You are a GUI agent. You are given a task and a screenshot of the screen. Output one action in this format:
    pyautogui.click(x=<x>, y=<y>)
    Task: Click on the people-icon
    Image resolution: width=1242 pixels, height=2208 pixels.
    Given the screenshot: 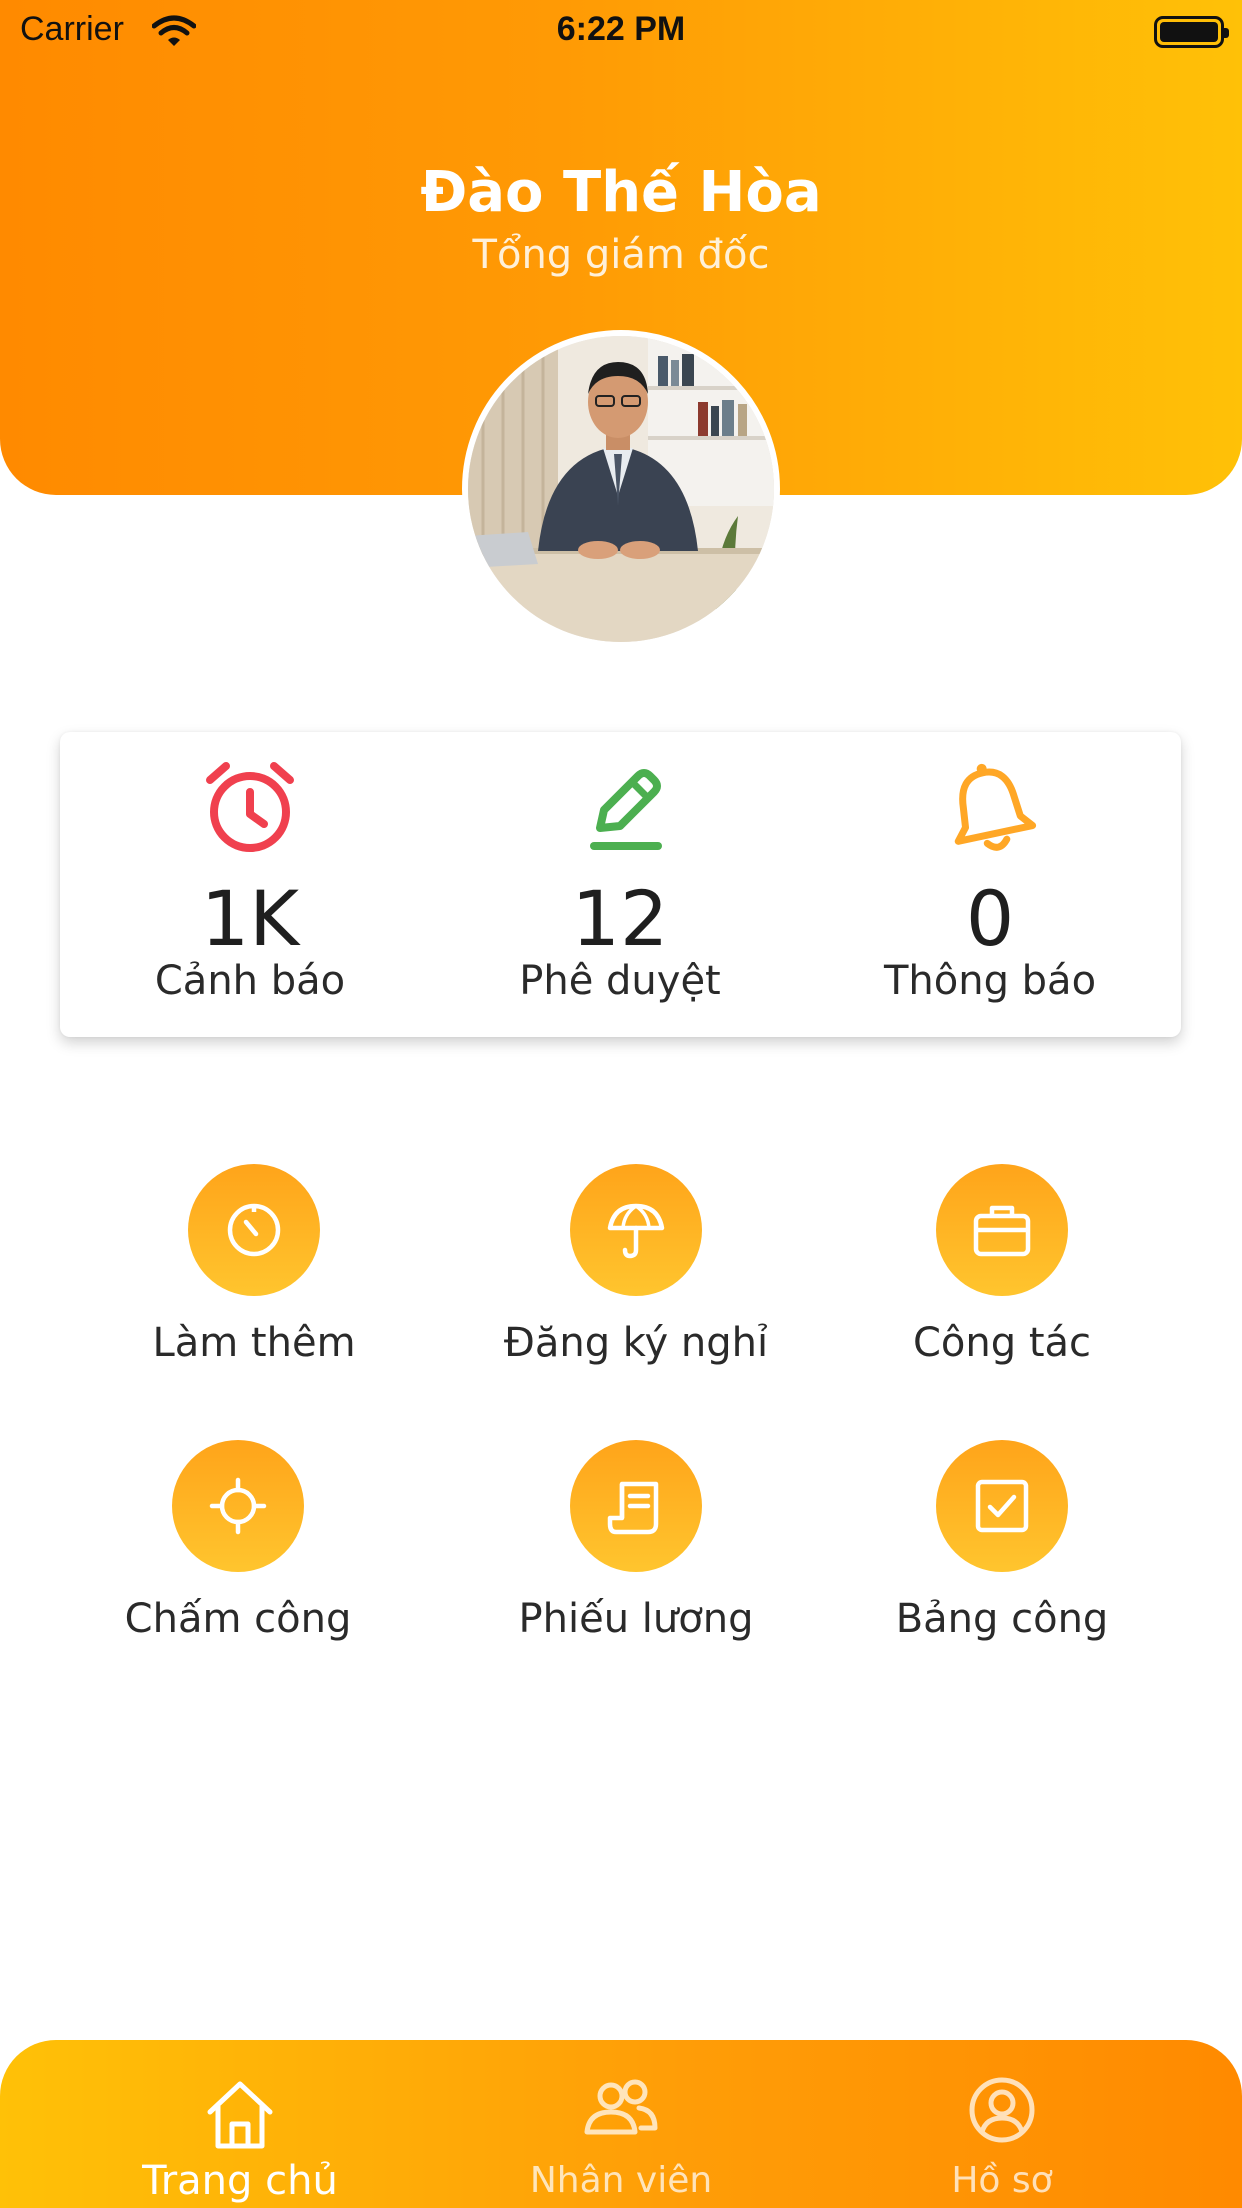 What is the action you would take?
    pyautogui.click(x=621, y=2107)
    